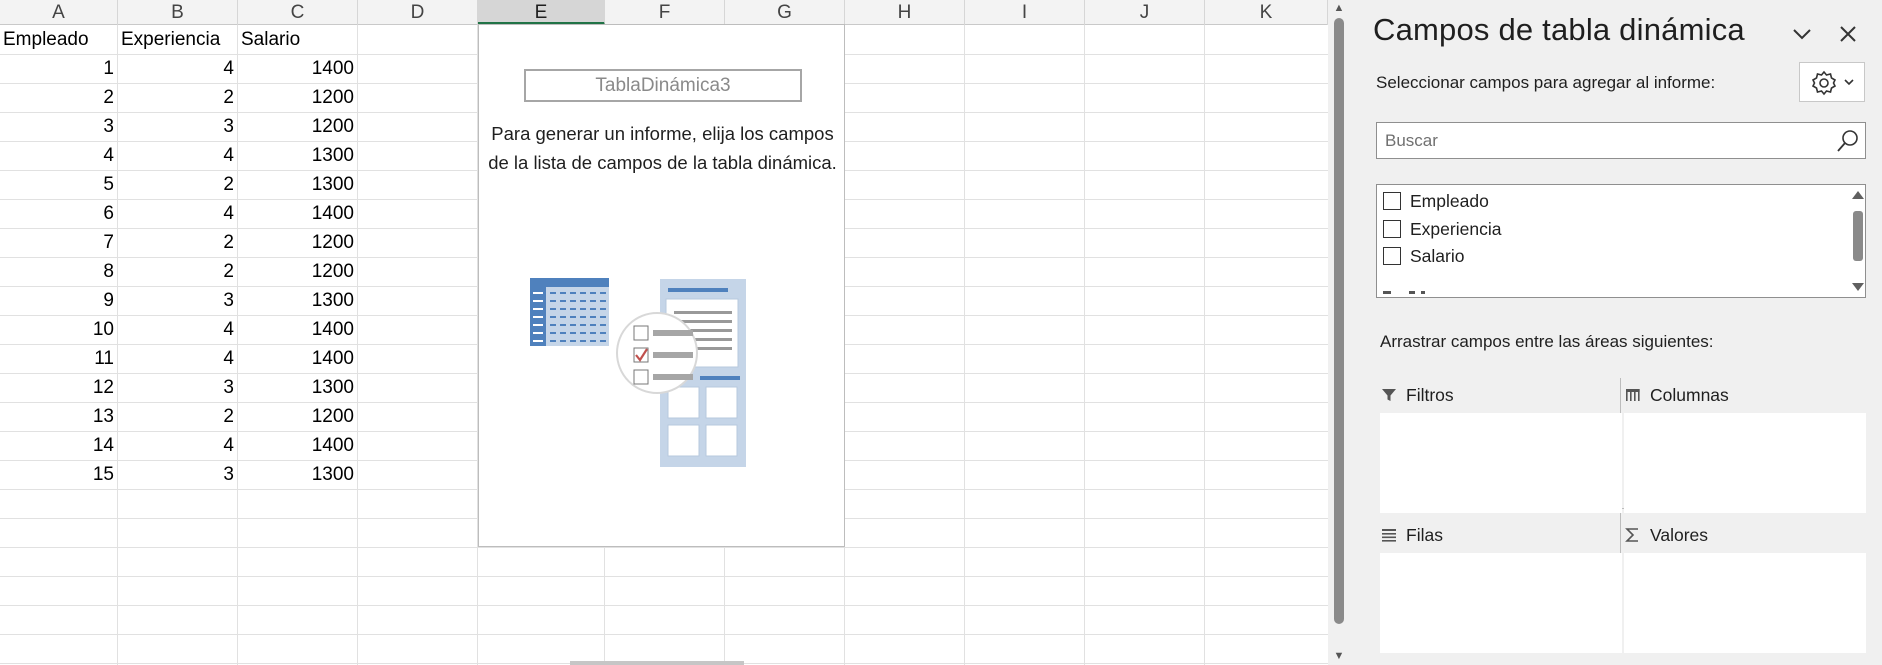 The height and width of the screenshot is (665, 1882). Describe the element at coordinates (59, 416) in the screenshot. I see `table-cell: 13` at that location.